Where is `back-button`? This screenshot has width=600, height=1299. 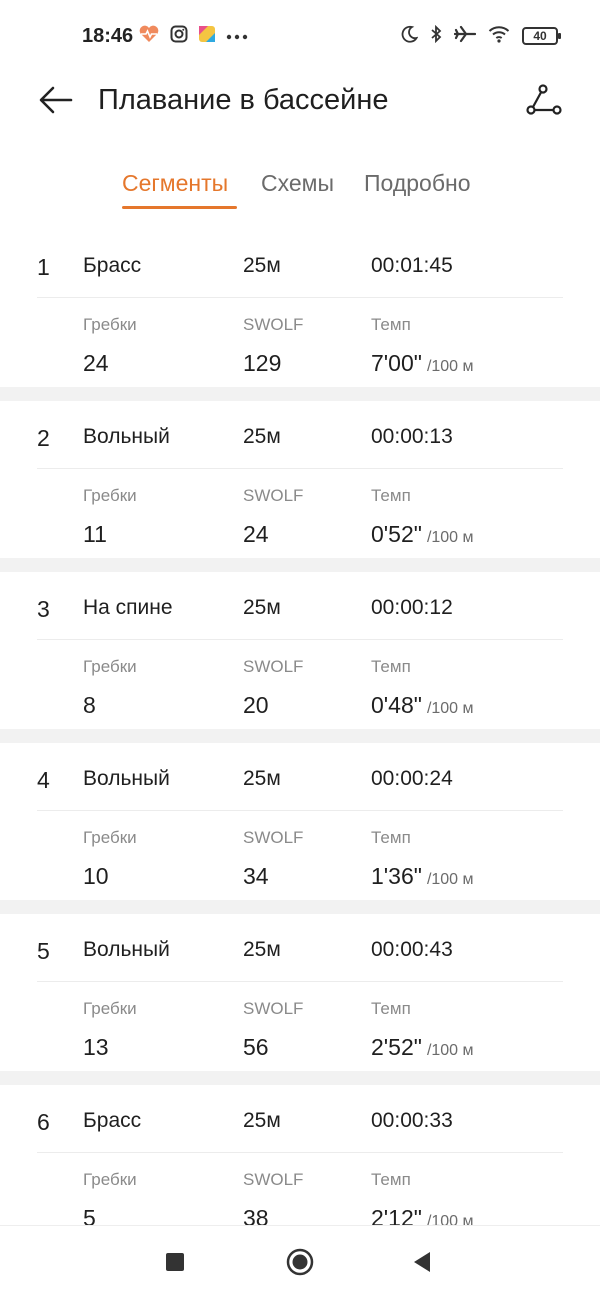
back-button is located at coordinates (56, 102).